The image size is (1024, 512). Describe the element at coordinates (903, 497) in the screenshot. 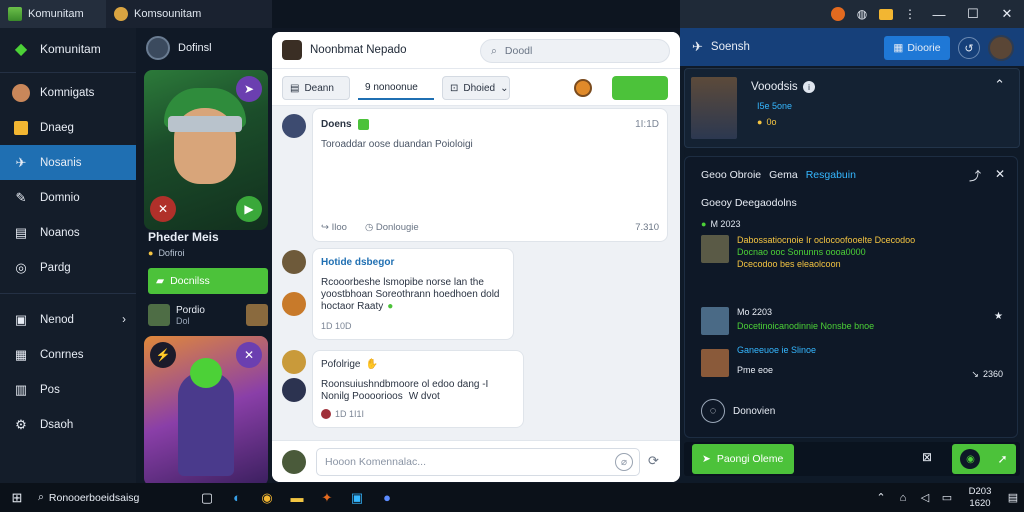

I see `network-icon: ⌂` at that location.